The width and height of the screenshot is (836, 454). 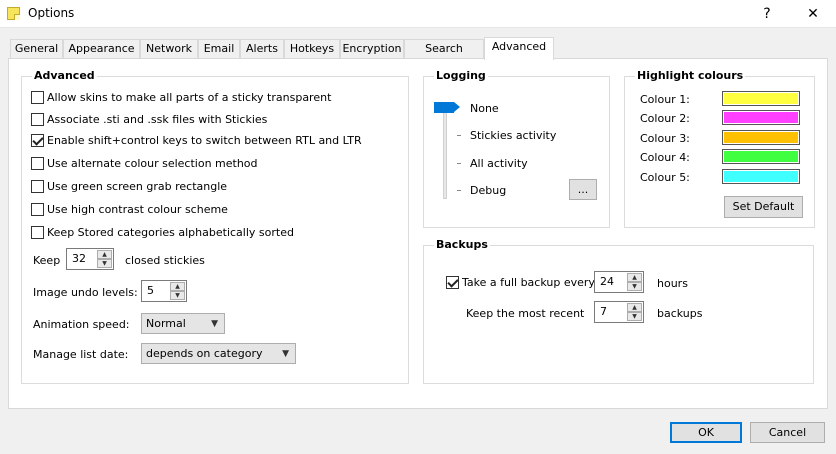 I want to click on window-title: Options, so click(x=51, y=13).